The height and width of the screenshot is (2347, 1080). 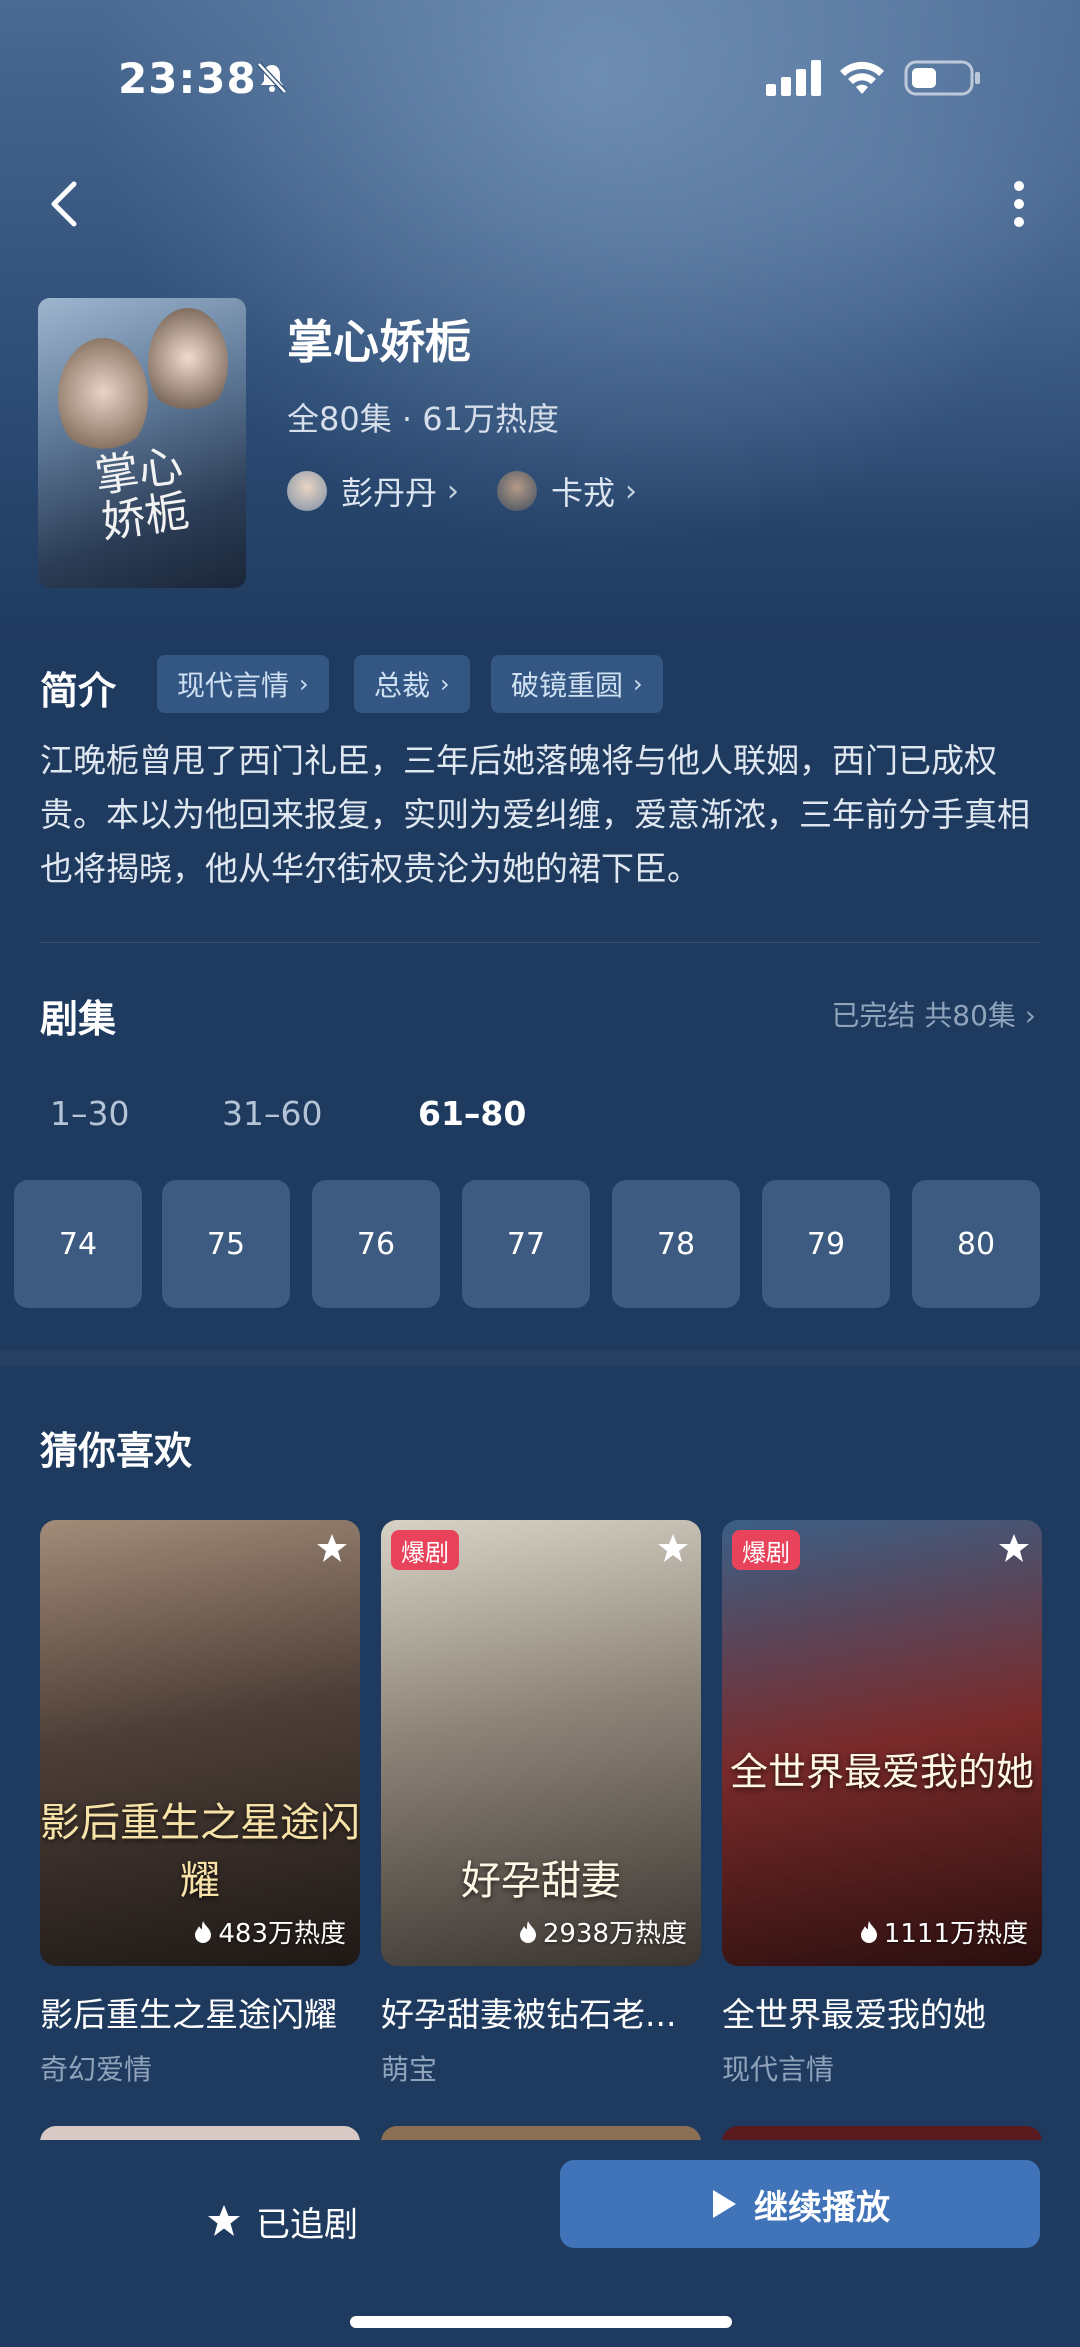 I want to click on episodes-status: 已完结 共80集, so click(x=923, y=1015).